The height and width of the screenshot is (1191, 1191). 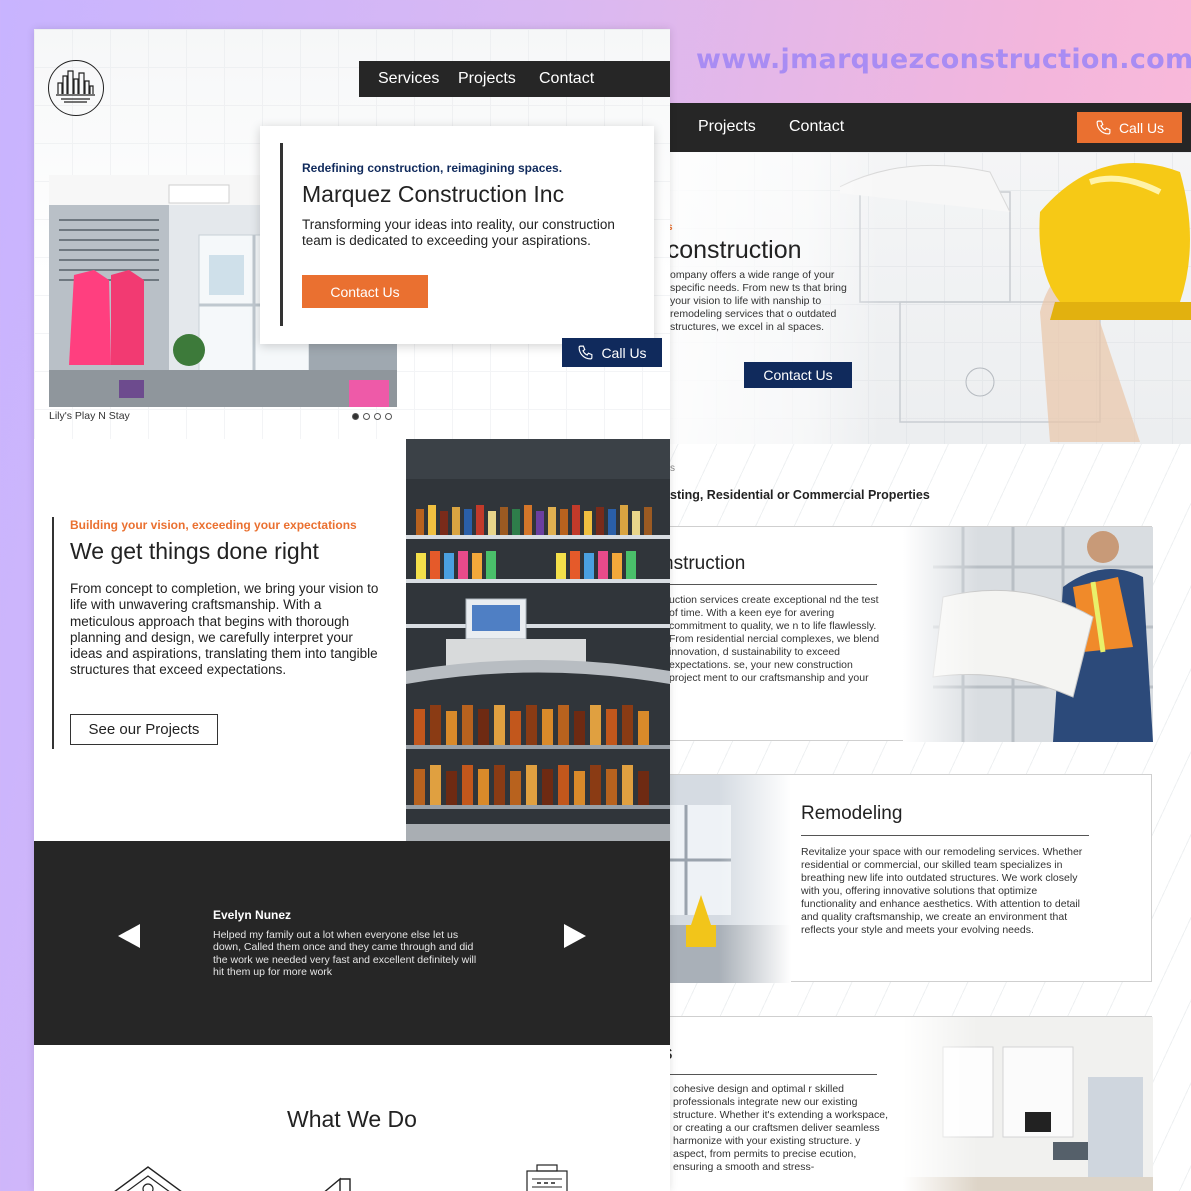 What do you see at coordinates (408, 79) in the screenshot?
I see `nav-services-link: Services` at bounding box center [408, 79].